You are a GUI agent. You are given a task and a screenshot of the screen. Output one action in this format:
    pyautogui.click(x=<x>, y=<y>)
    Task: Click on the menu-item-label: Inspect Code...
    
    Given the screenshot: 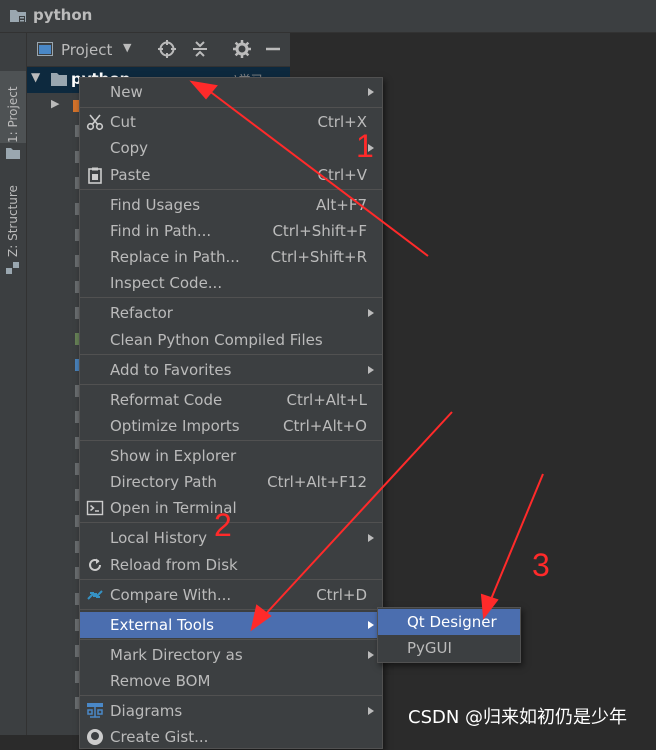 What is the action you would take?
    pyautogui.click(x=166, y=283)
    